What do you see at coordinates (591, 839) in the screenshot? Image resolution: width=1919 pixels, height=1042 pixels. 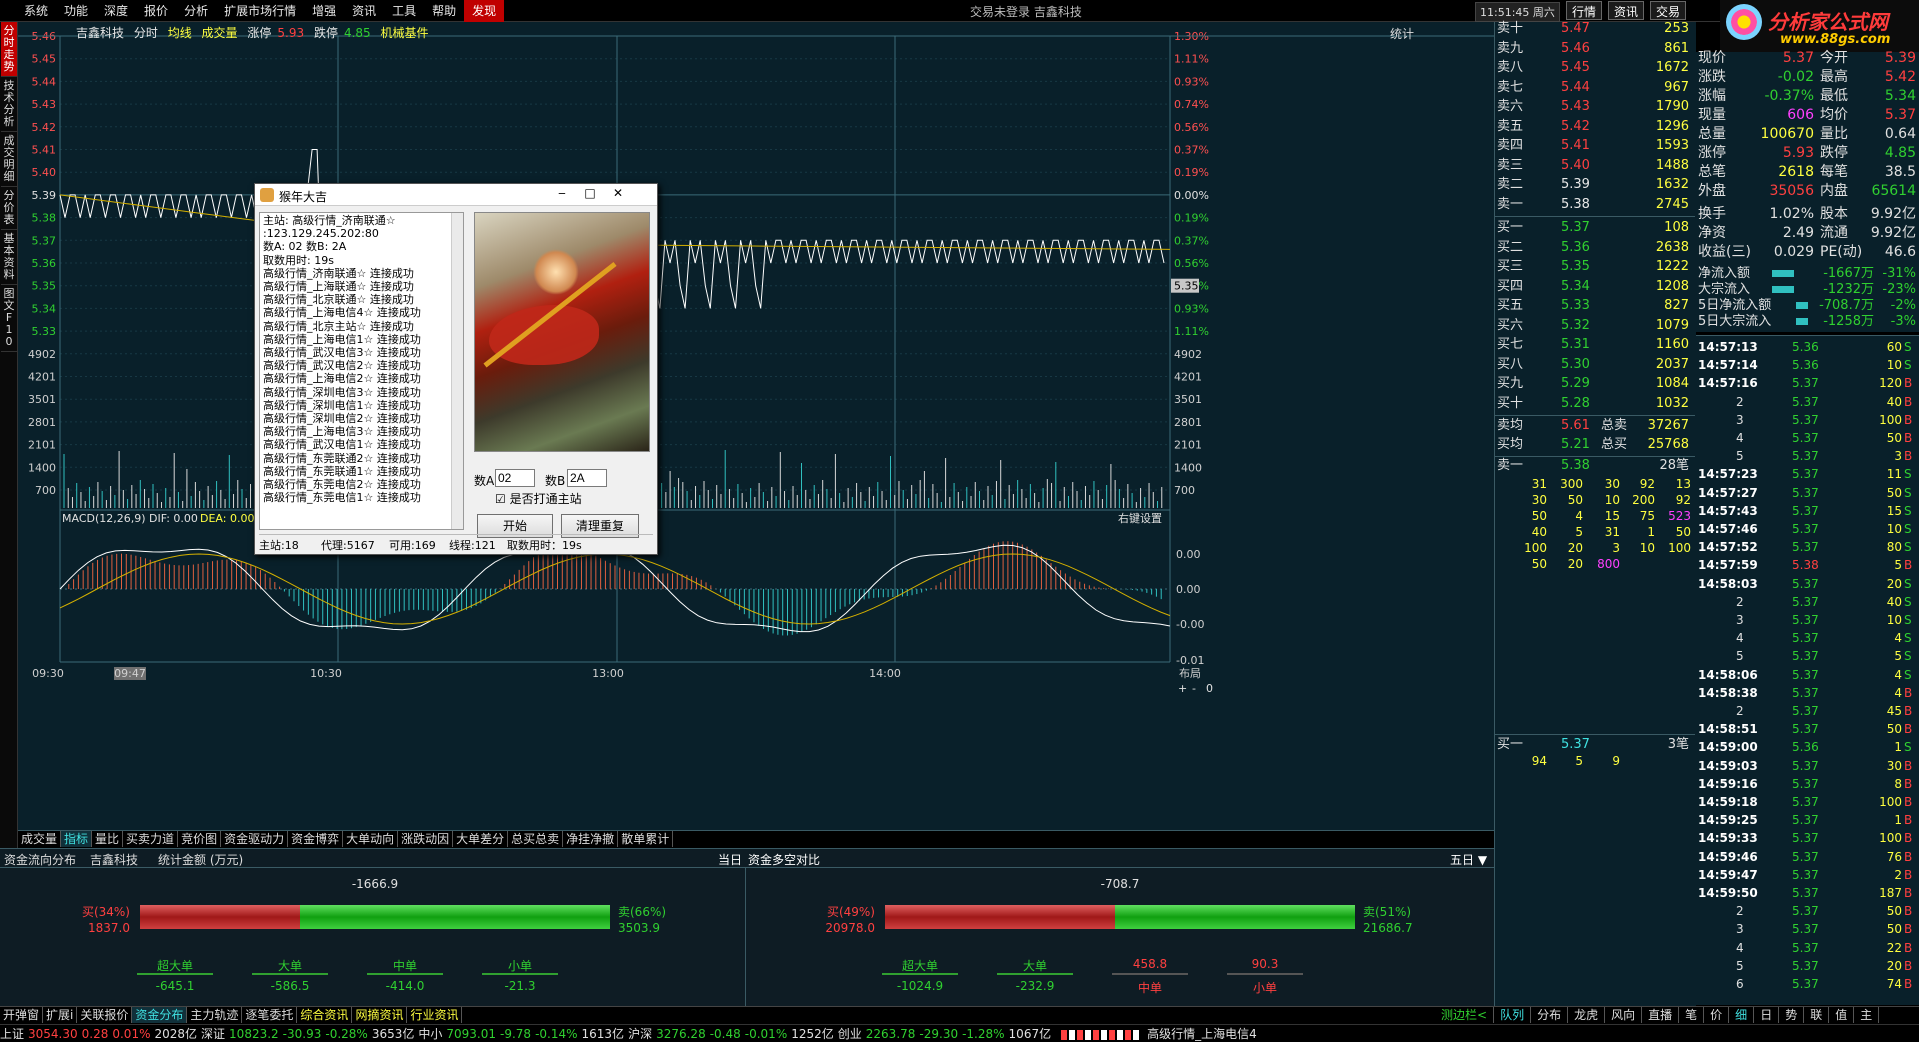 I see `chart-tab-11: 净挂净撤` at bounding box center [591, 839].